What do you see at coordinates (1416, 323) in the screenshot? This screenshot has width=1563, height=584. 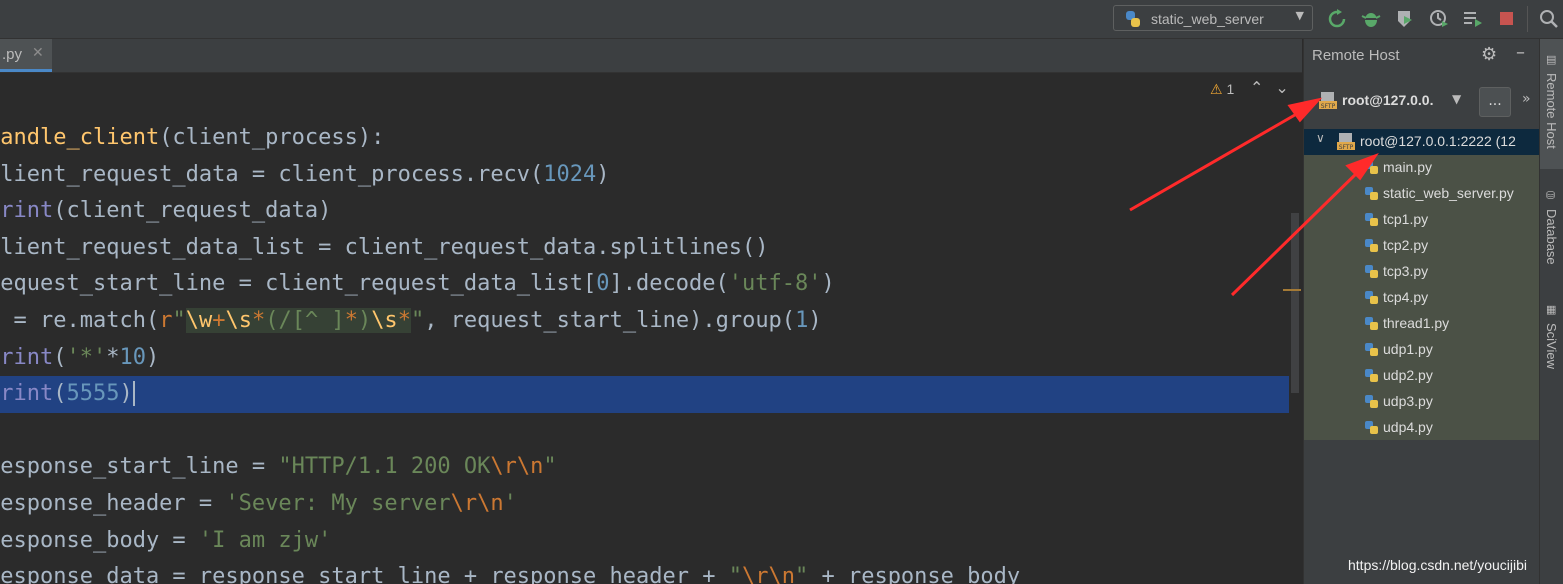 I see `file-name: thread1.py` at bounding box center [1416, 323].